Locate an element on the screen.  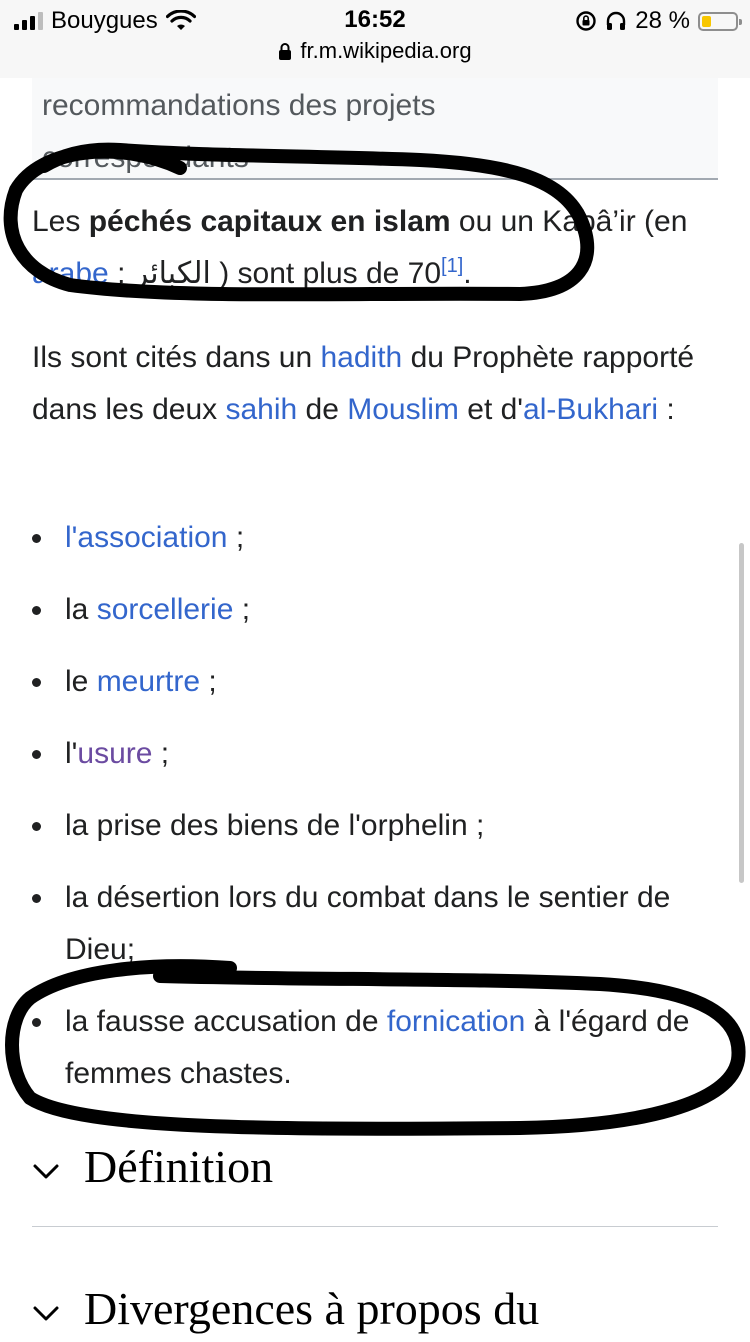
headphones-icon is located at coordinates (616, 20).